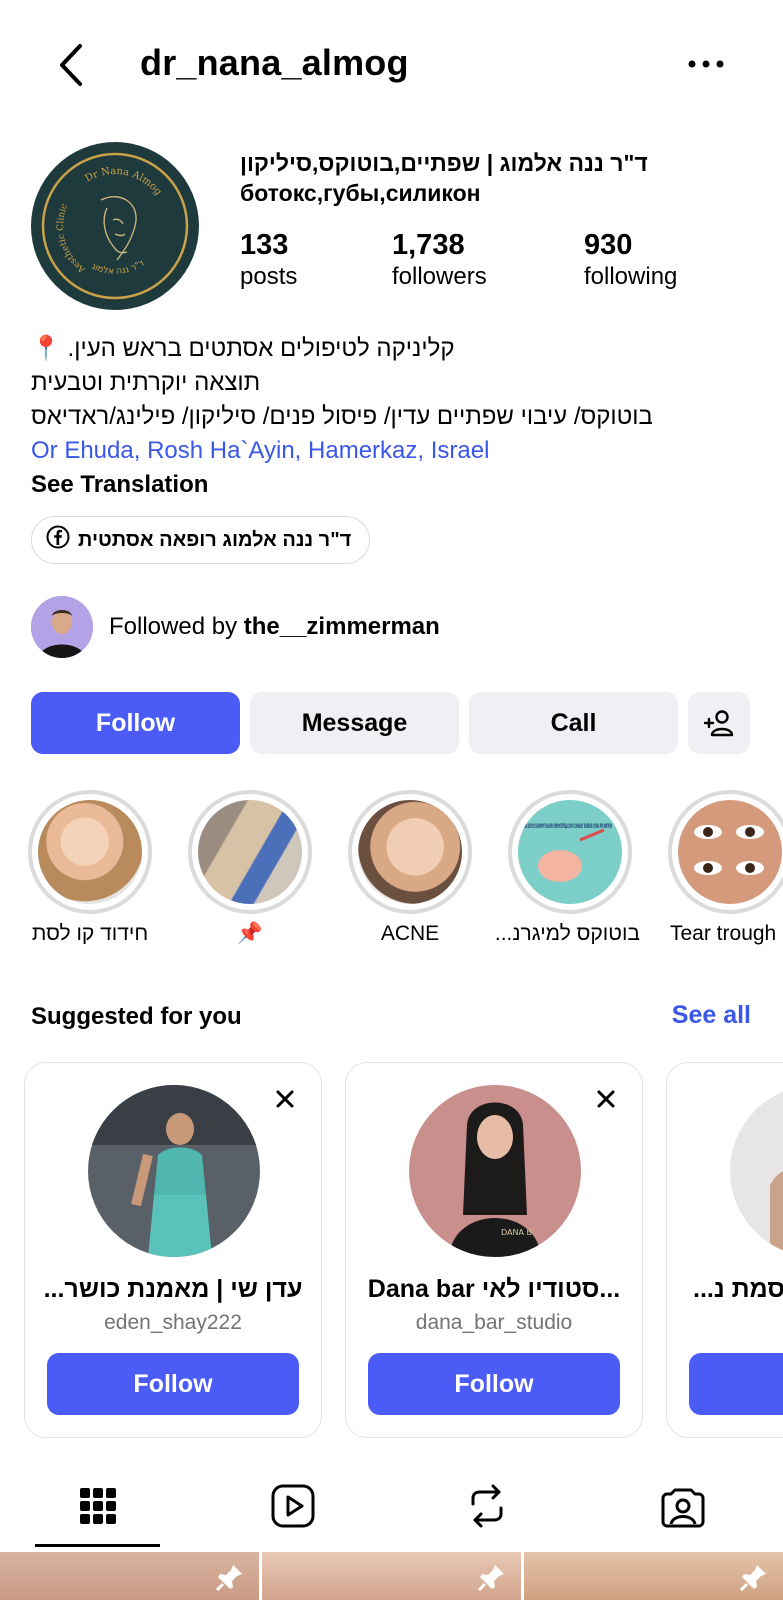 This screenshot has width=783, height=1600. Describe the element at coordinates (243, 348) in the screenshot. I see `bio-line-1: קליניקה לטיפולים אסתטים בראש העין. 📍` at that location.